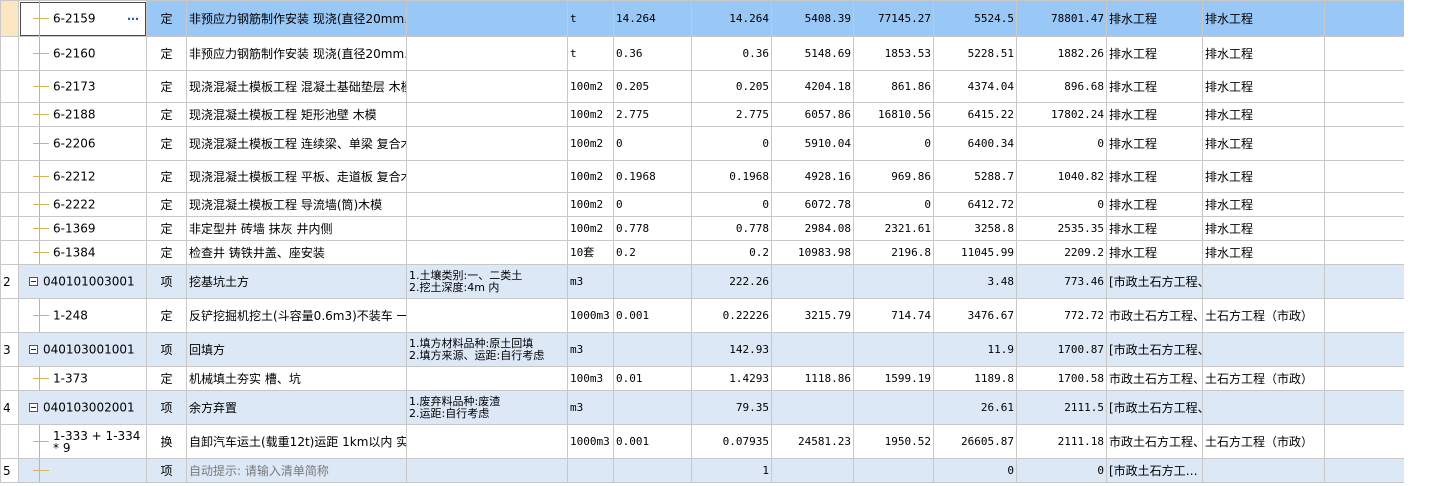  I want to click on code-cell, so click(82, 470).